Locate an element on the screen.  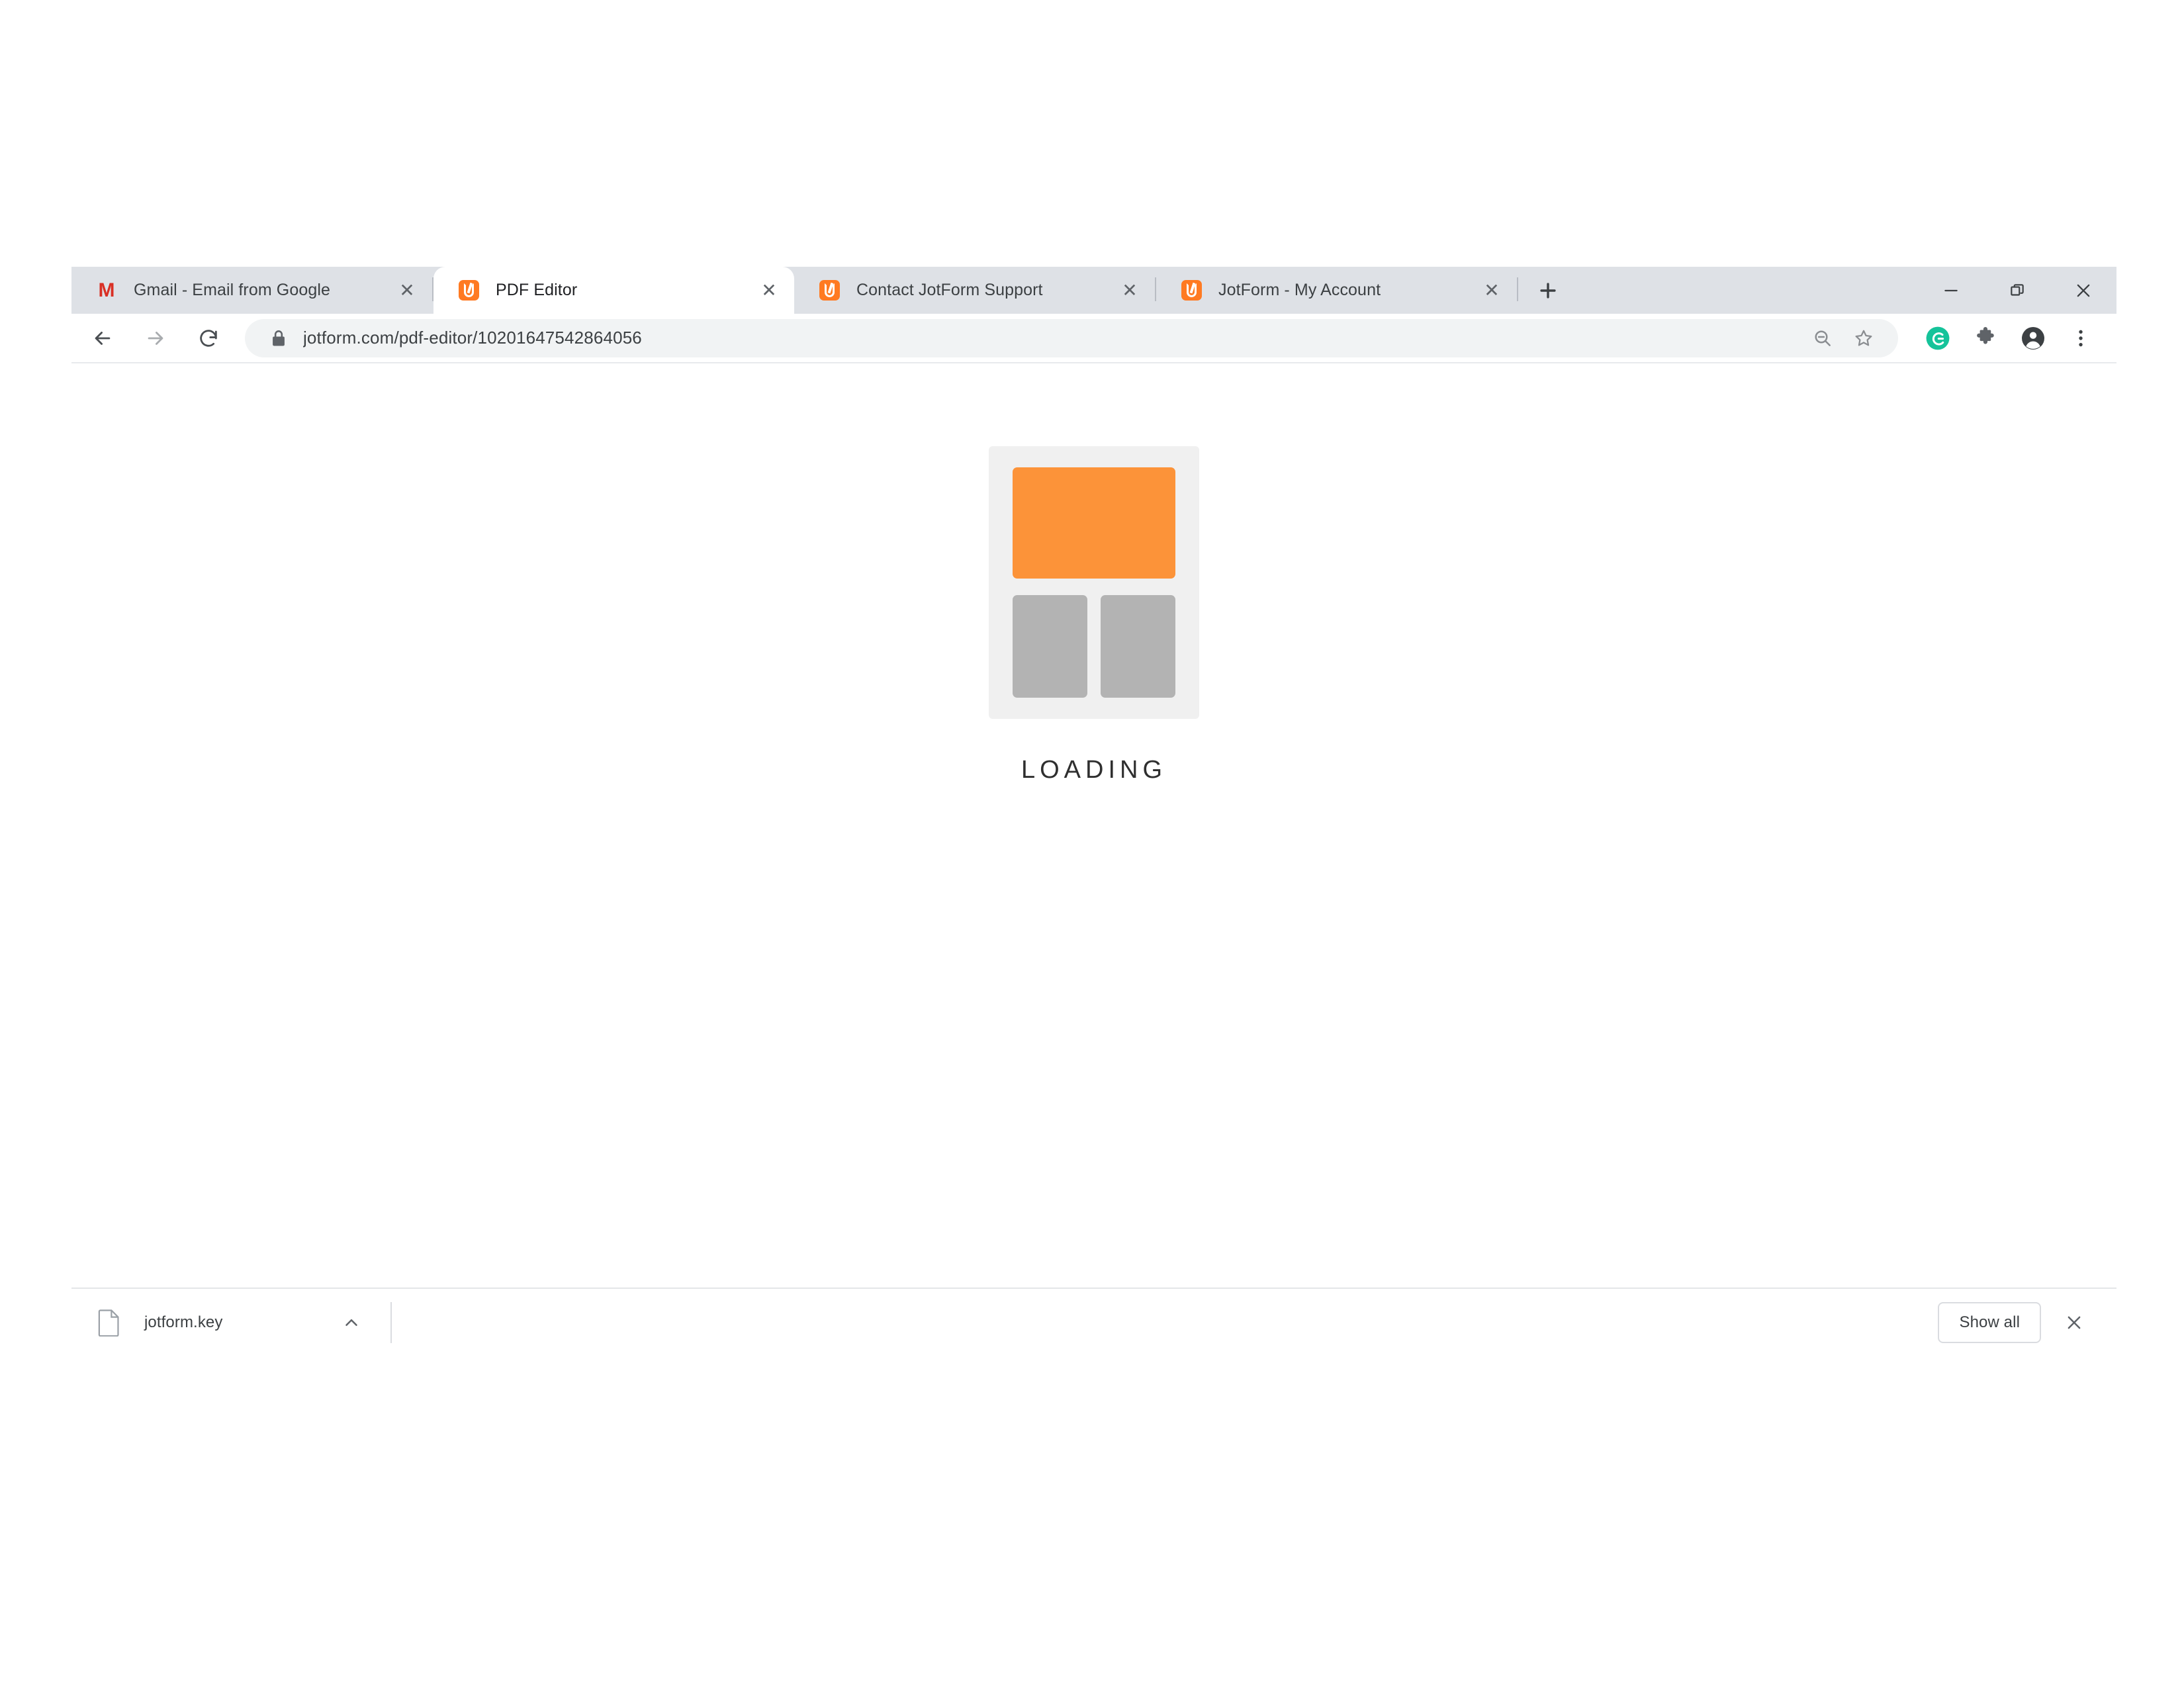
tab-title: Gmail - Email from Google is located at coordinates (232, 290).